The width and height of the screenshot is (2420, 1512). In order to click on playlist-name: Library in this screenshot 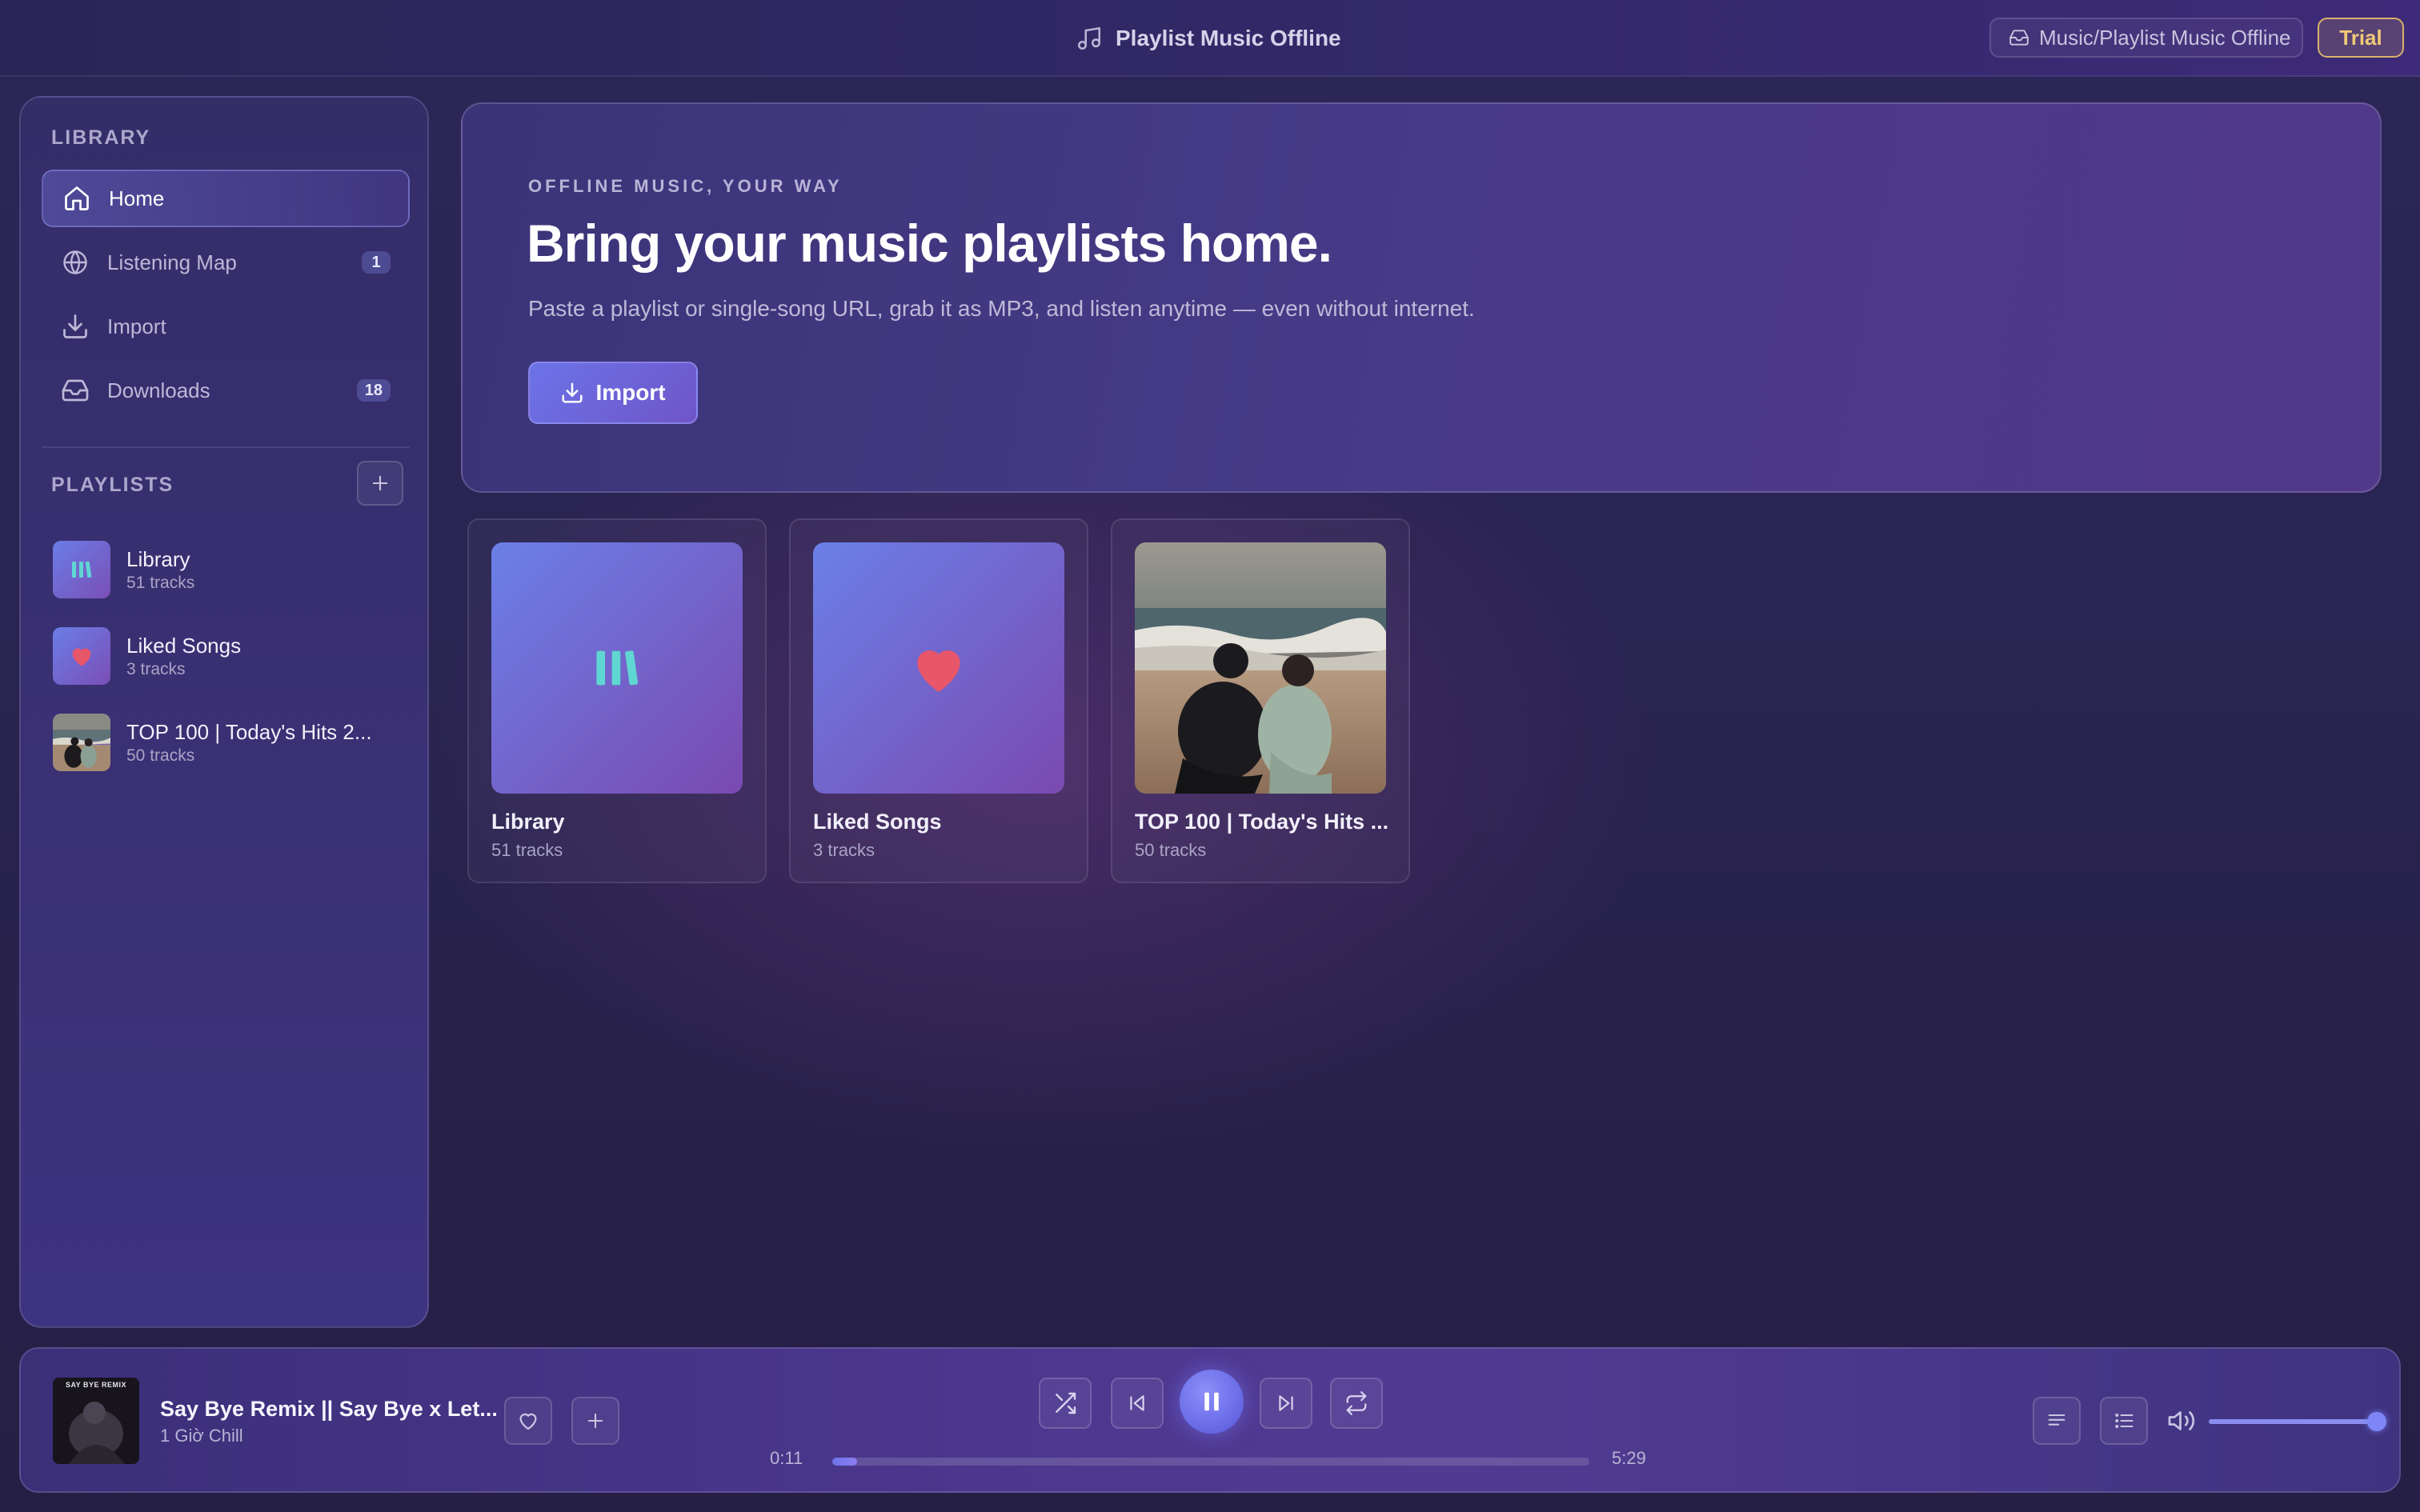, I will do `click(158, 558)`.